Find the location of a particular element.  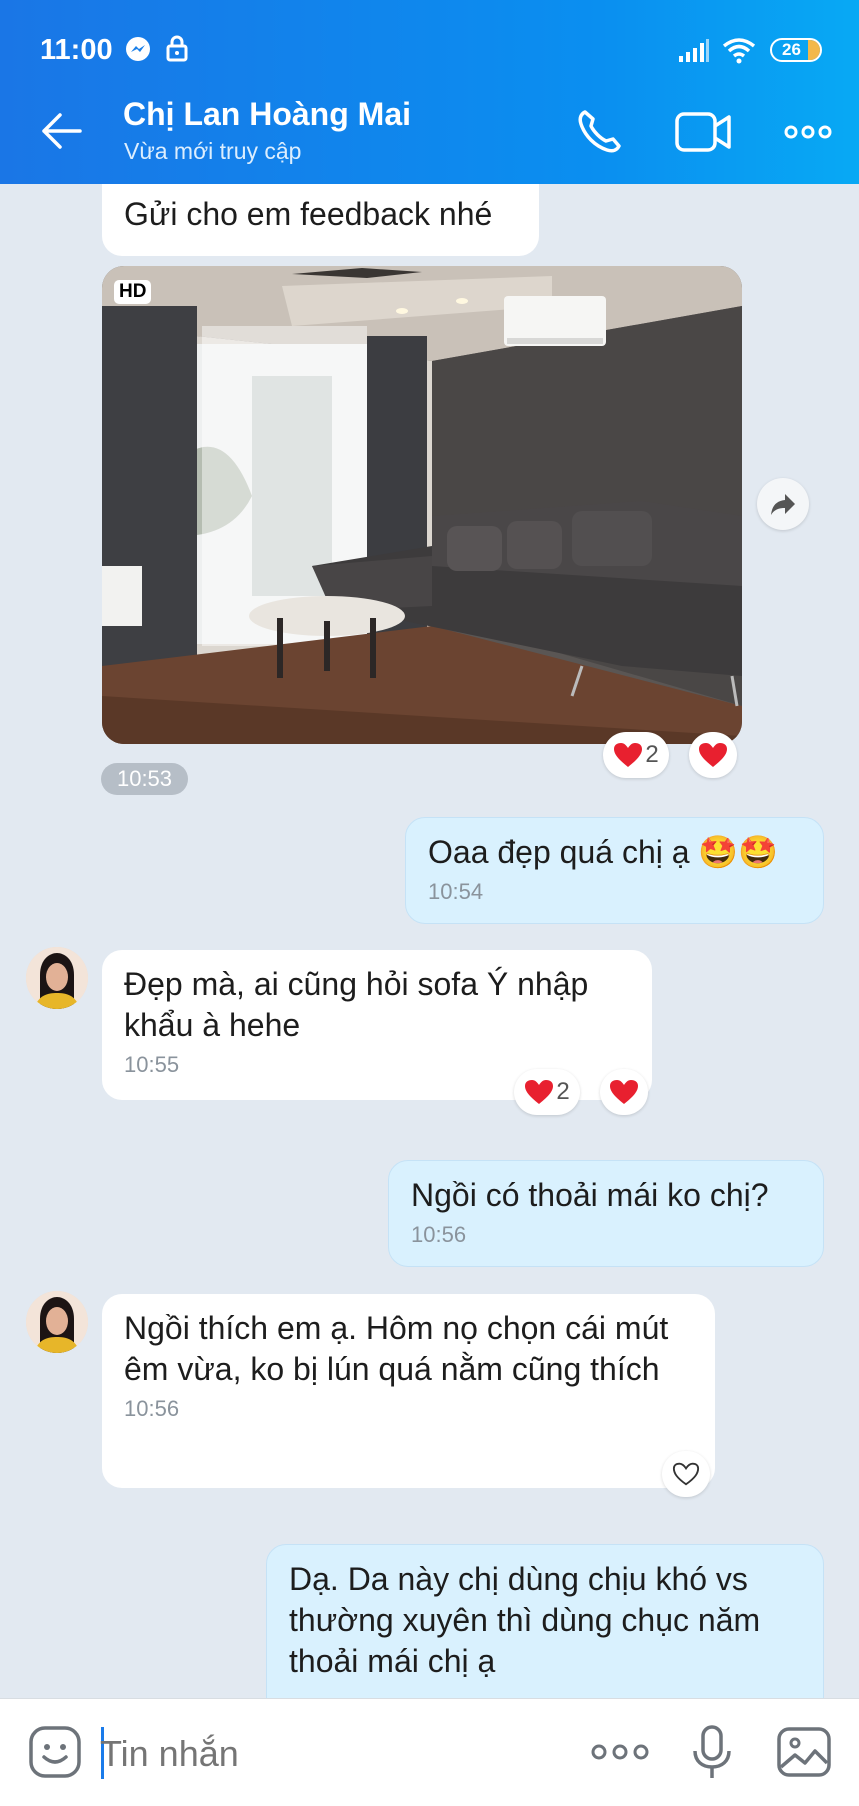

battery-icon: 26 is located at coordinates (796, 50).